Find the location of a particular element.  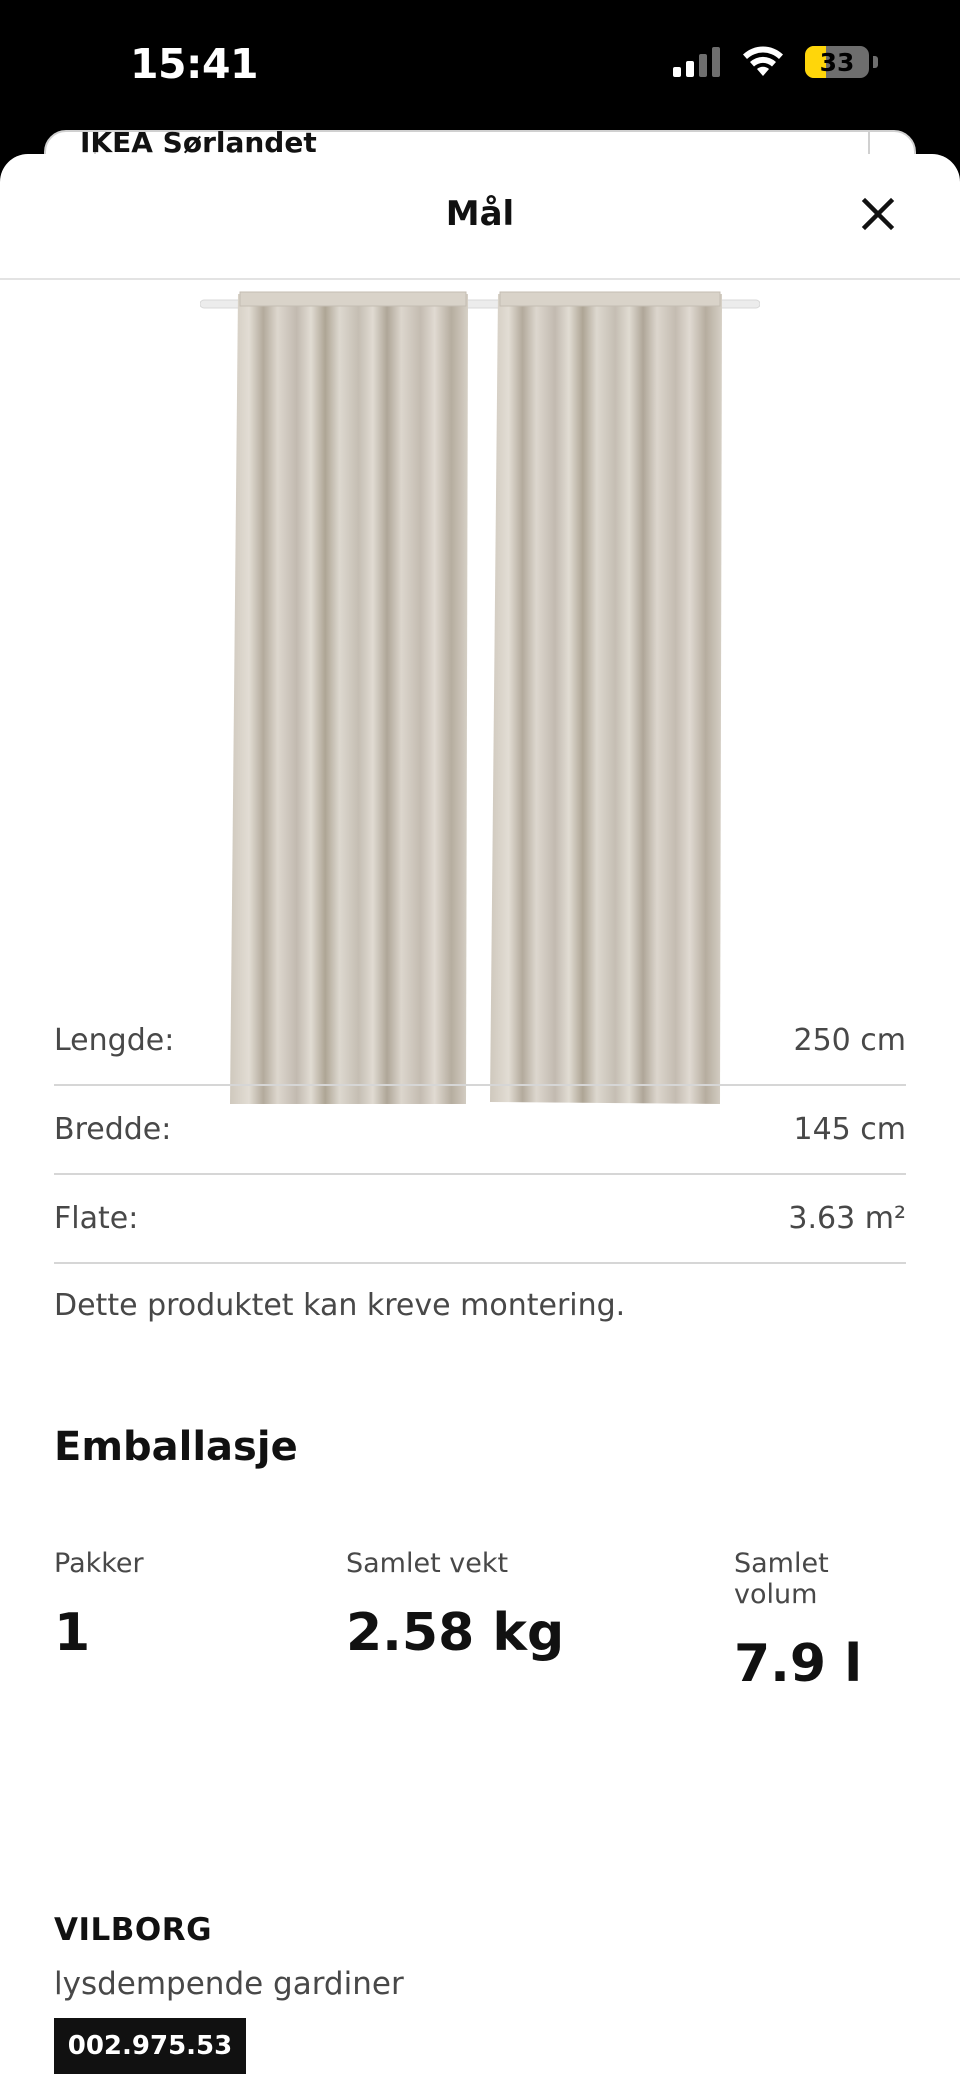

product-description: lysdempende gardiner is located at coordinates (229, 1984).